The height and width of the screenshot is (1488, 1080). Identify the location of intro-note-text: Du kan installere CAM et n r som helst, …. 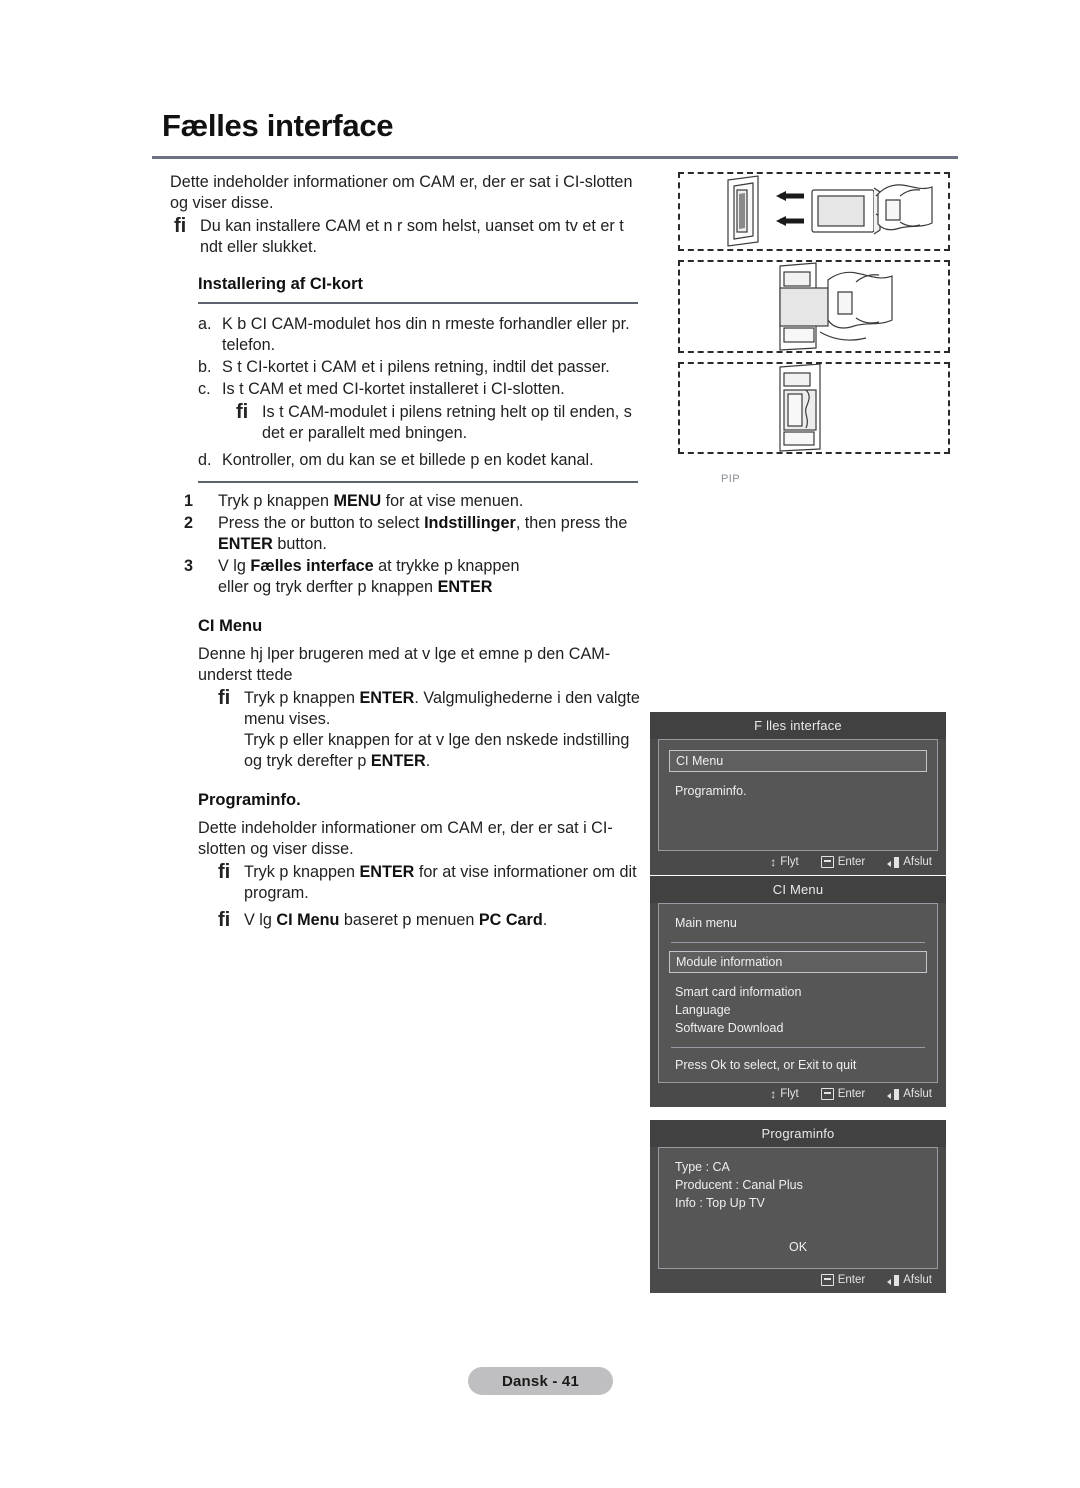
(412, 237).